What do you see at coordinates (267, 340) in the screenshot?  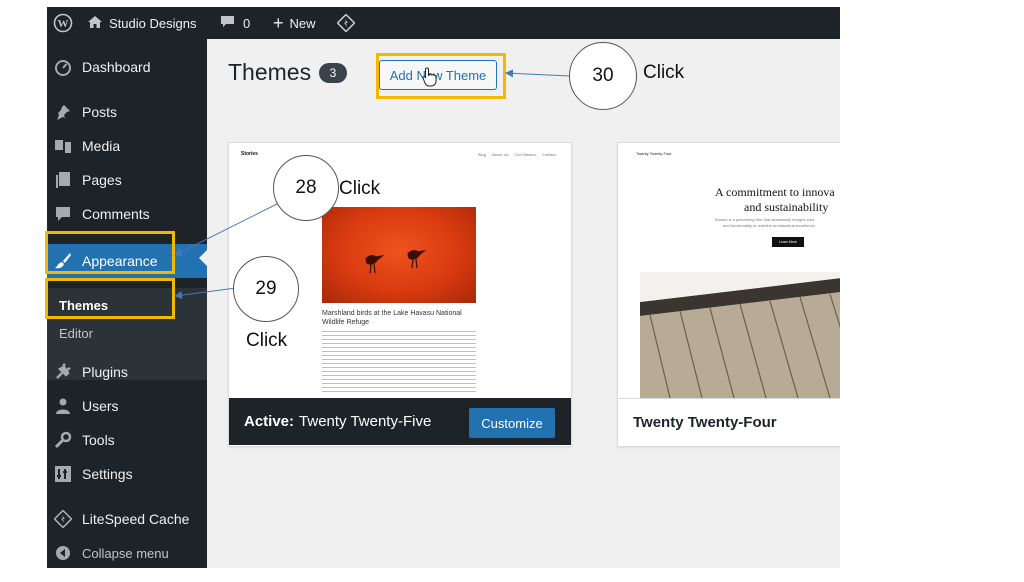 I see `step-29-label: Click` at bounding box center [267, 340].